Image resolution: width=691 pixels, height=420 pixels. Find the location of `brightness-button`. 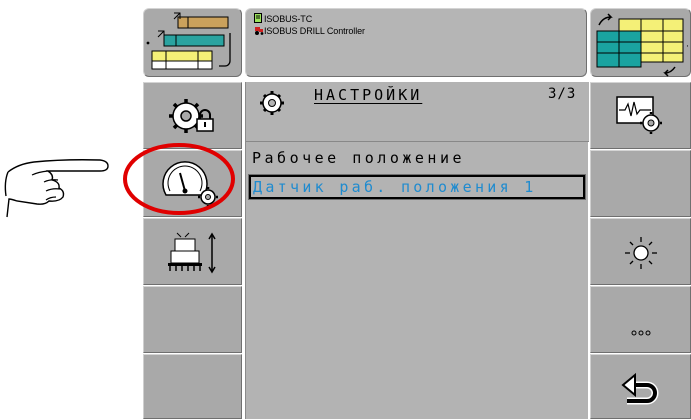

brightness-button is located at coordinates (640, 251).